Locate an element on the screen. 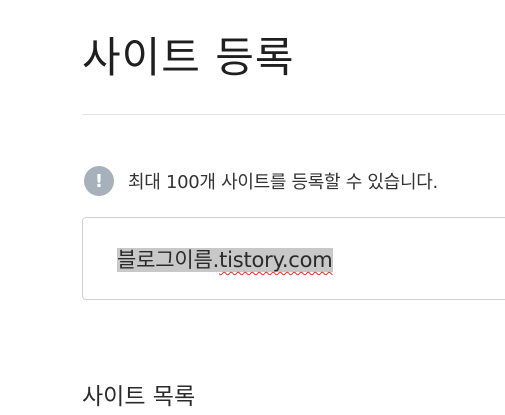 Image resolution: width=505 pixels, height=415 pixels. site-url-value: 블로그이름.tistory.com is located at coordinates (225, 259).